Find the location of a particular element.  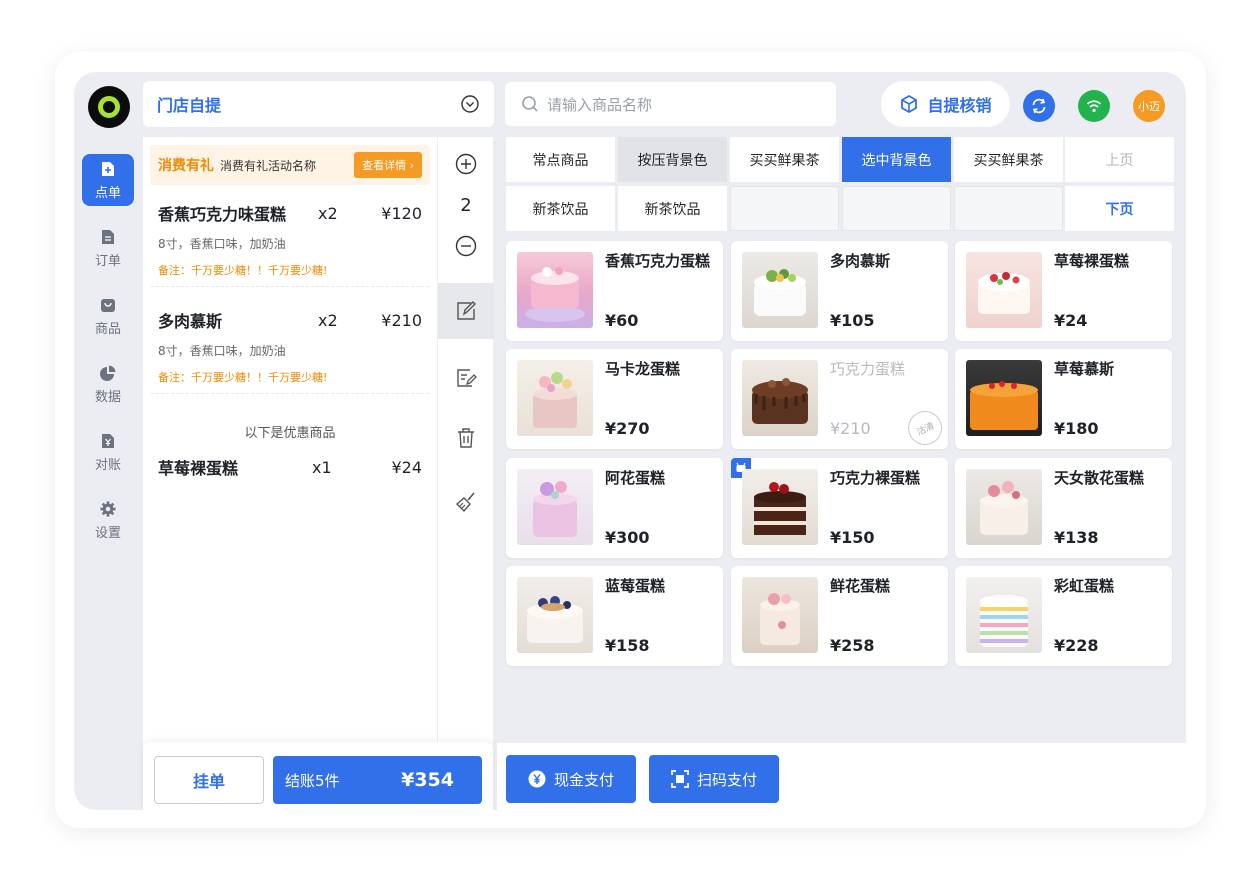

sidebar-item-order: 点单 is located at coordinates (108, 180).